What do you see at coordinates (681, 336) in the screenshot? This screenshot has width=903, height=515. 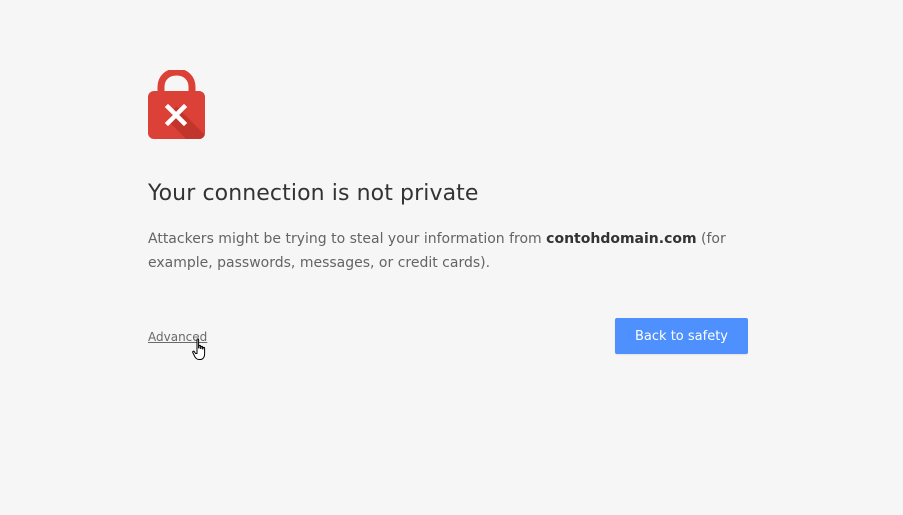 I see `back-to-safety-button: Back to safety` at bounding box center [681, 336].